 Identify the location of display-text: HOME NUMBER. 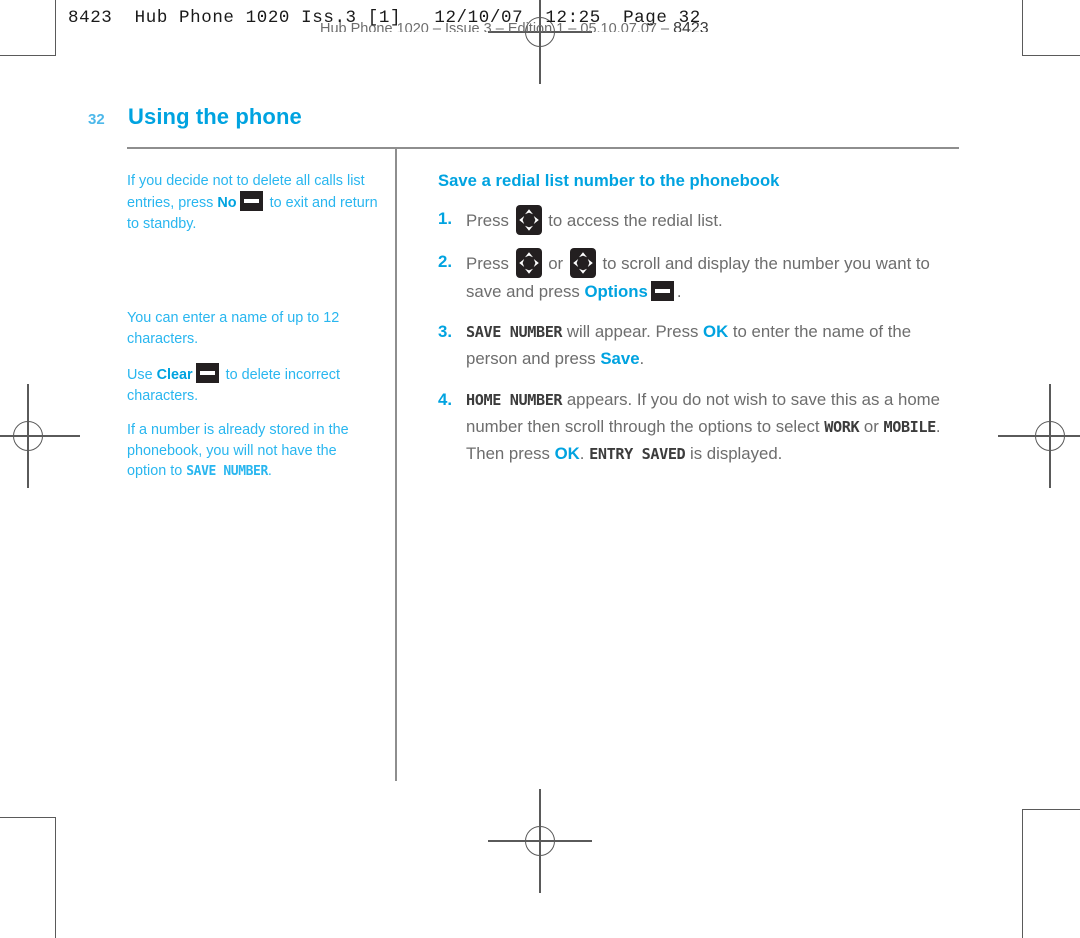
(514, 399).